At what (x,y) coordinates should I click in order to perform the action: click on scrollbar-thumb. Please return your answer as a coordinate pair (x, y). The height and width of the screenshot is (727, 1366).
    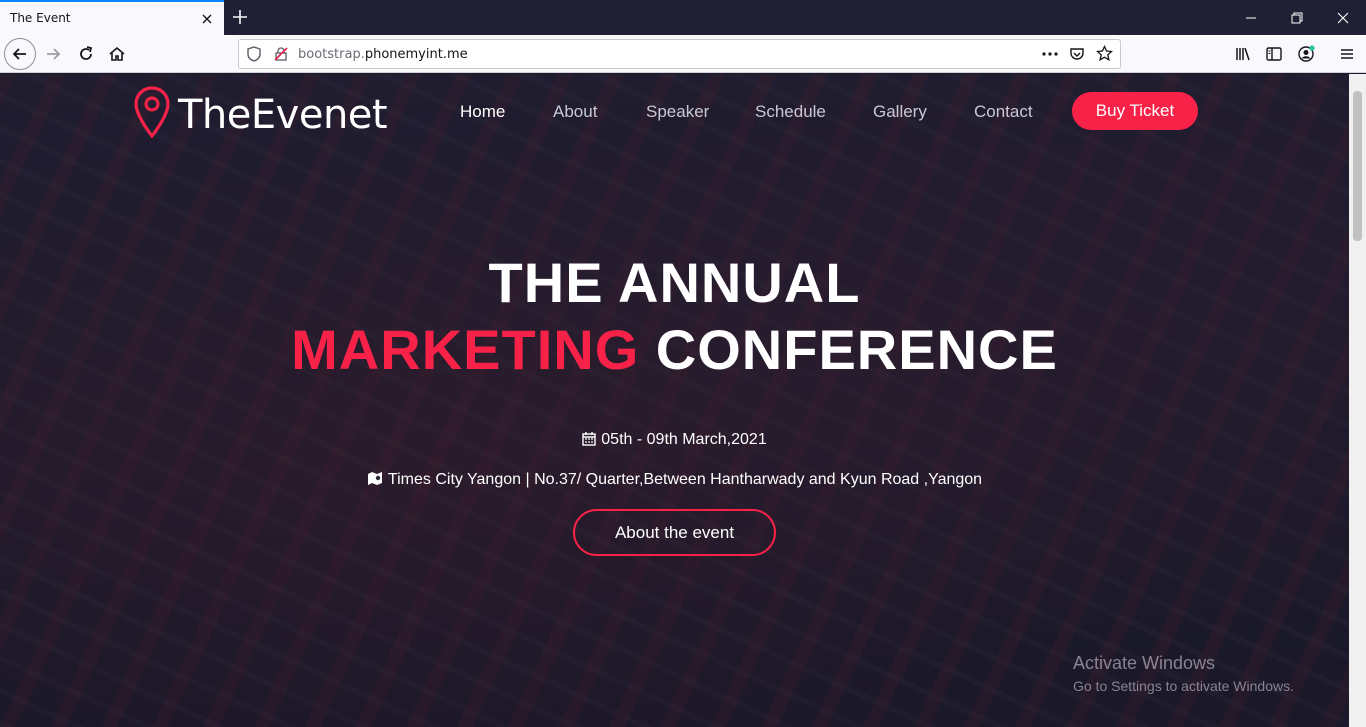
    Looking at the image, I should click on (1357, 166).